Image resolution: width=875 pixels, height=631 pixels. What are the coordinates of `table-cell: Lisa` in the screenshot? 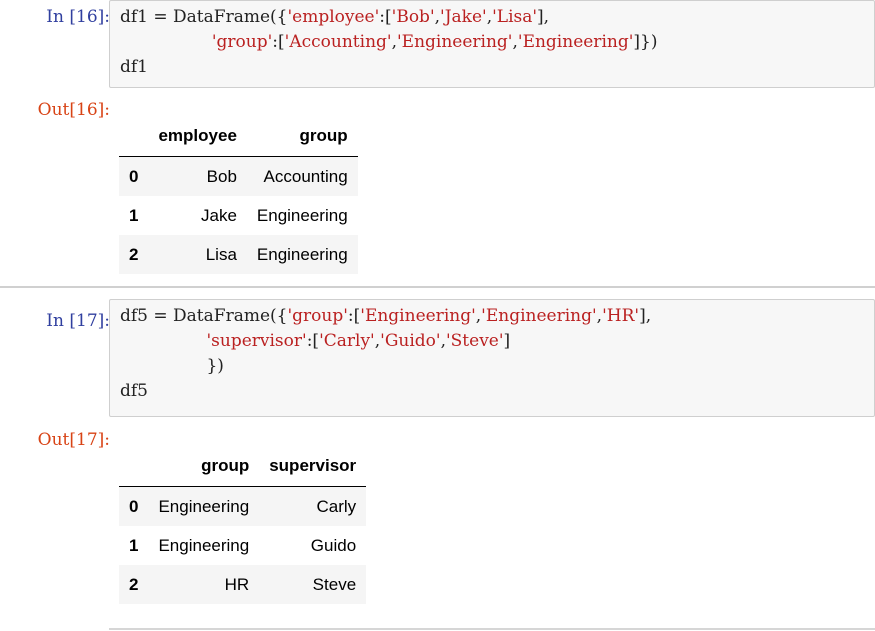 It's located at (221, 254).